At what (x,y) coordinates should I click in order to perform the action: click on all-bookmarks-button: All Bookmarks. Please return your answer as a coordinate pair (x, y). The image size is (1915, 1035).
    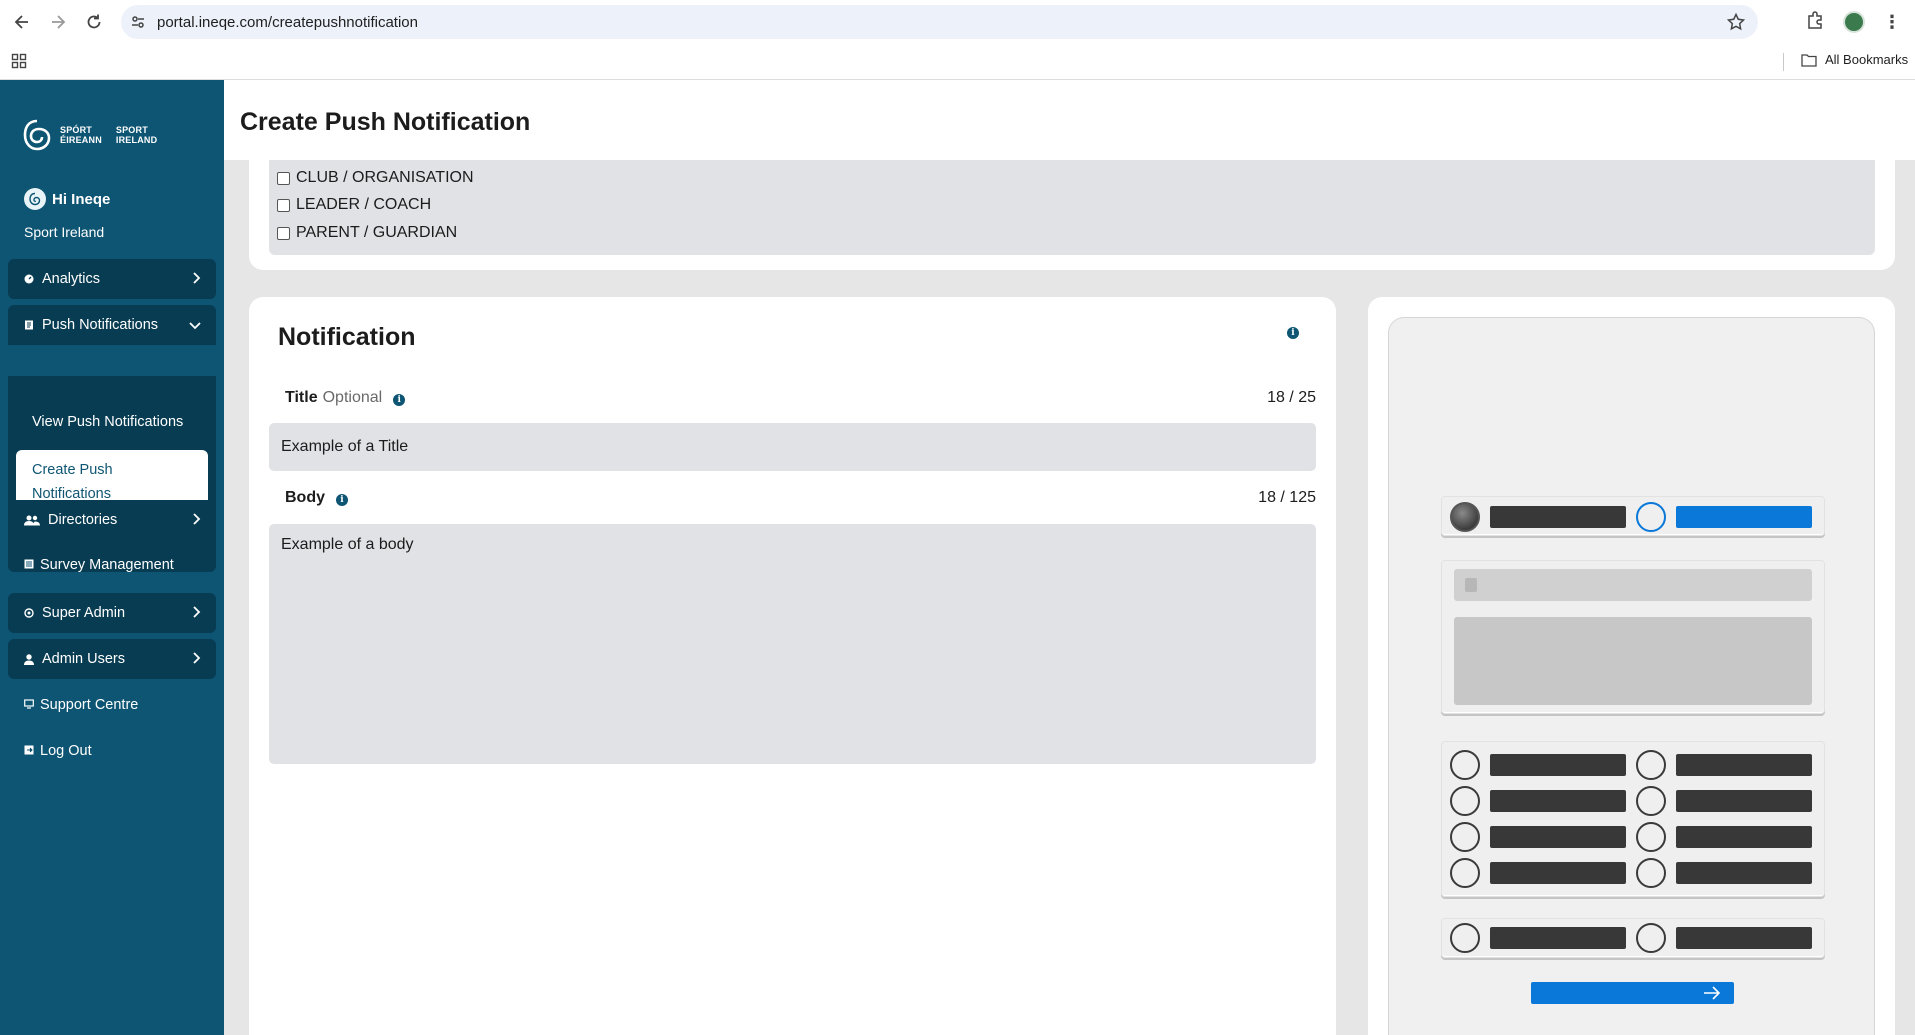
    Looking at the image, I should click on (1854, 59).